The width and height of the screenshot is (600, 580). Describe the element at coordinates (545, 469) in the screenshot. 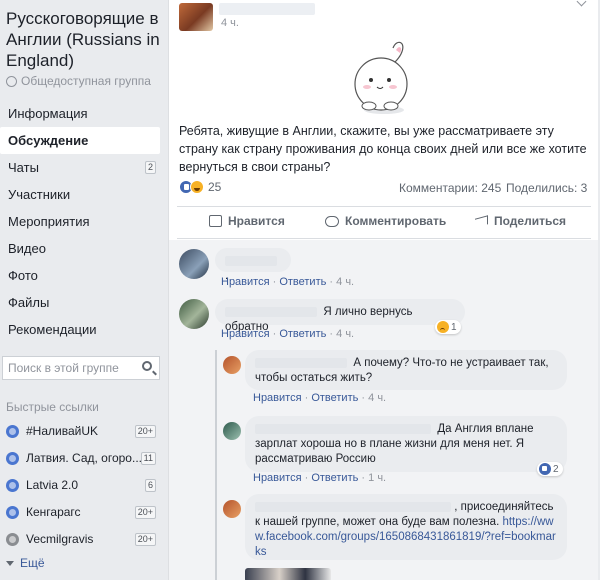

I see `like-reaction-icon` at that location.